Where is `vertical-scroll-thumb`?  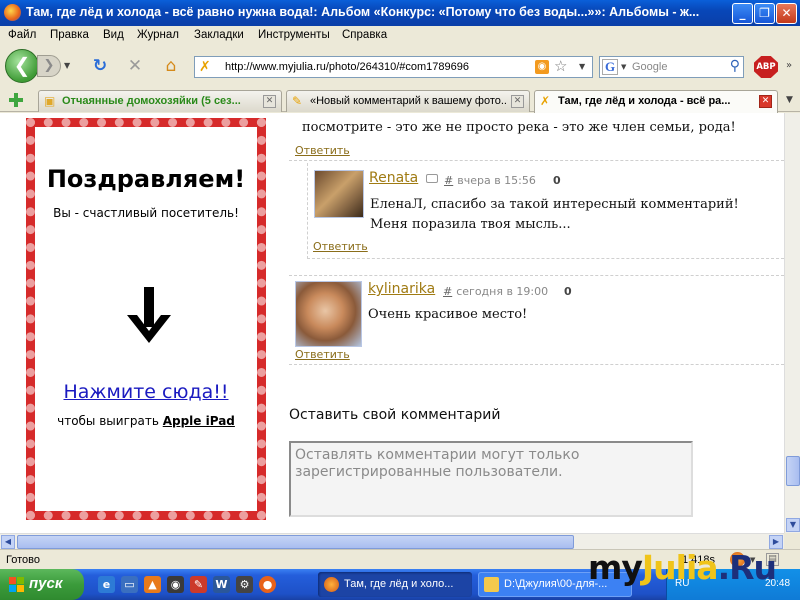
vertical-scroll-thumb is located at coordinates (793, 471).